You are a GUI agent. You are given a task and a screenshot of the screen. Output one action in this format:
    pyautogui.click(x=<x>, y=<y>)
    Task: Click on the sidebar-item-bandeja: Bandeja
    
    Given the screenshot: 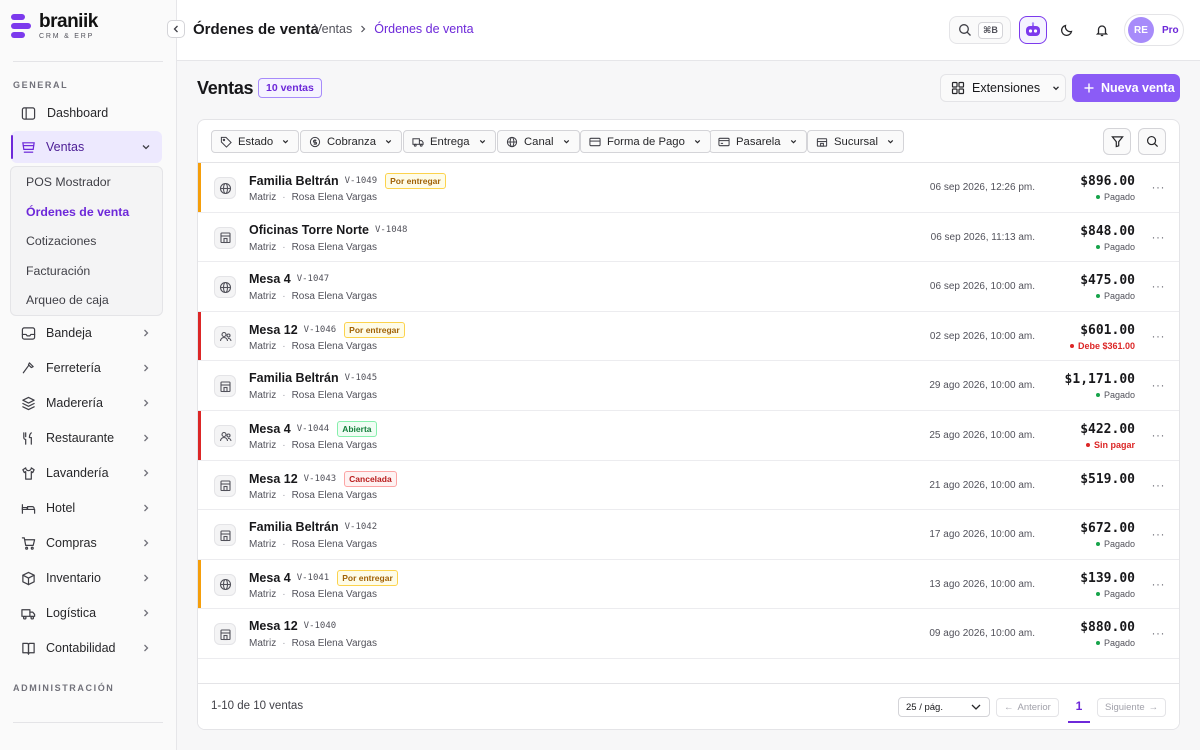 What is the action you would take?
    pyautogui.click(x=86, y=333)
    